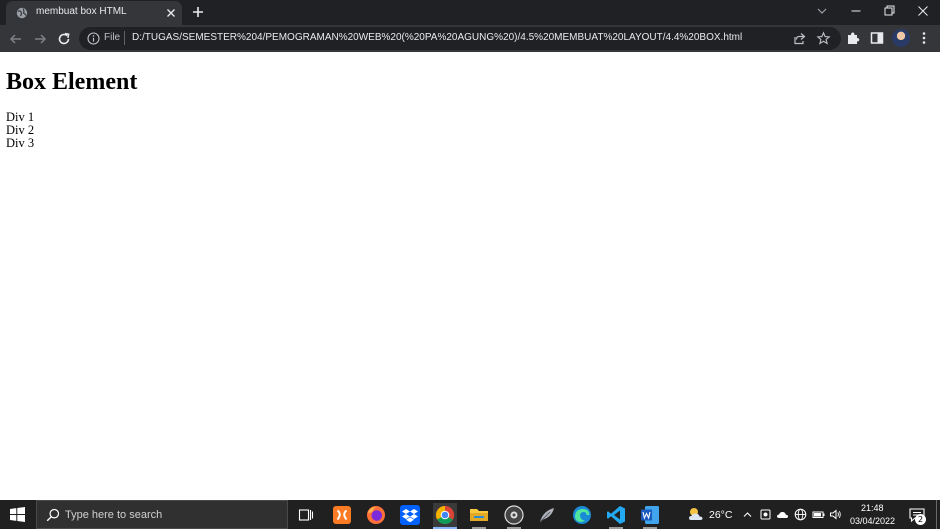  I want to click on word-icon, so click(650, 515).